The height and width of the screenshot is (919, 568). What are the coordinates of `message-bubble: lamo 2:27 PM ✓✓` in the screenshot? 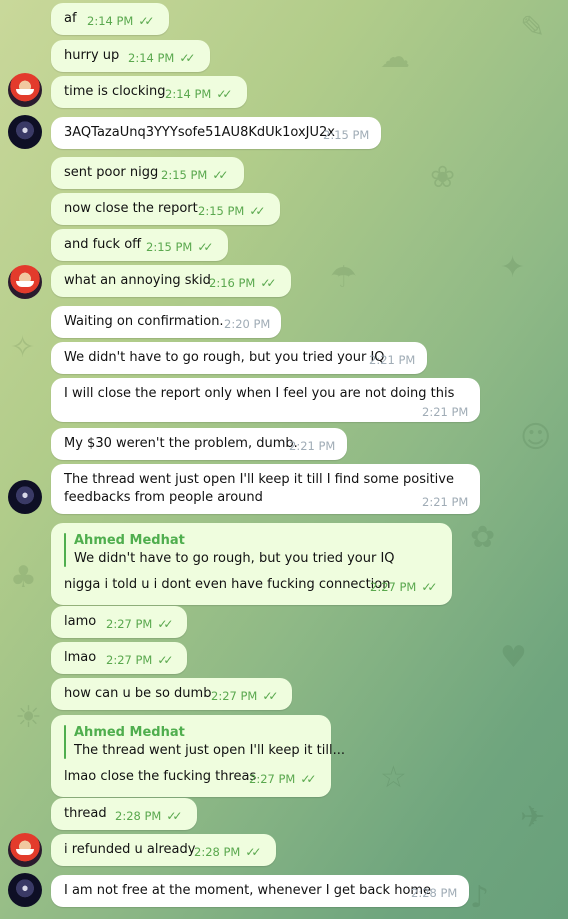 It's located at (119, 622).